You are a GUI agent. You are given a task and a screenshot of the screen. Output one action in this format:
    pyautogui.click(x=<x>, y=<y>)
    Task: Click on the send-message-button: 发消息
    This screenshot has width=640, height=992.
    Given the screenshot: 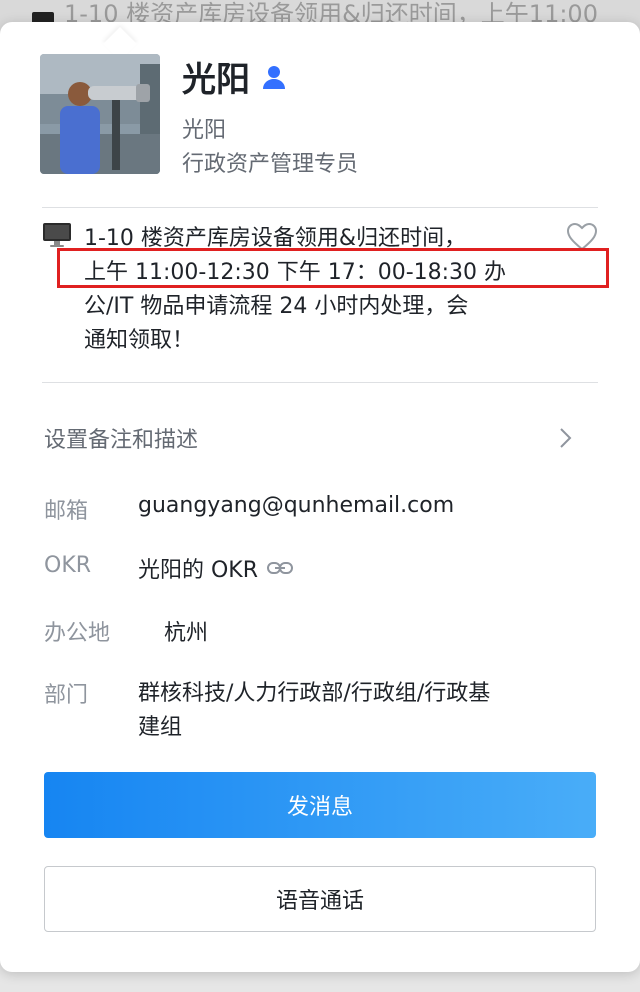 What is the action you would take?
    pyautogui.click(x=320, y=805)
    